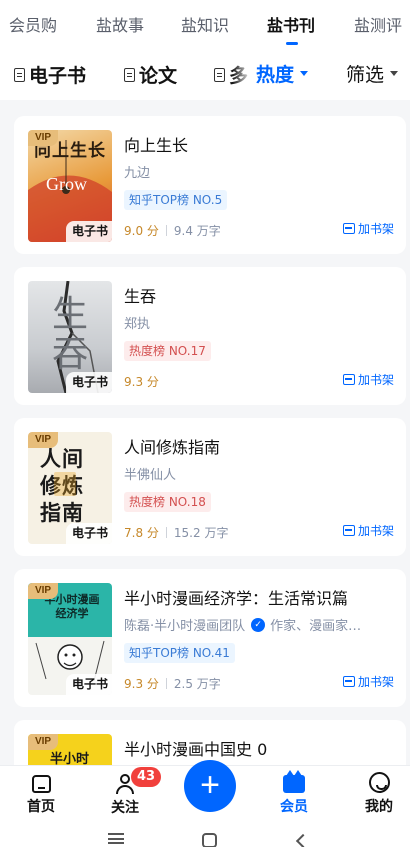  I want to click on book-author: 半佛仙人, so click(259, 473).